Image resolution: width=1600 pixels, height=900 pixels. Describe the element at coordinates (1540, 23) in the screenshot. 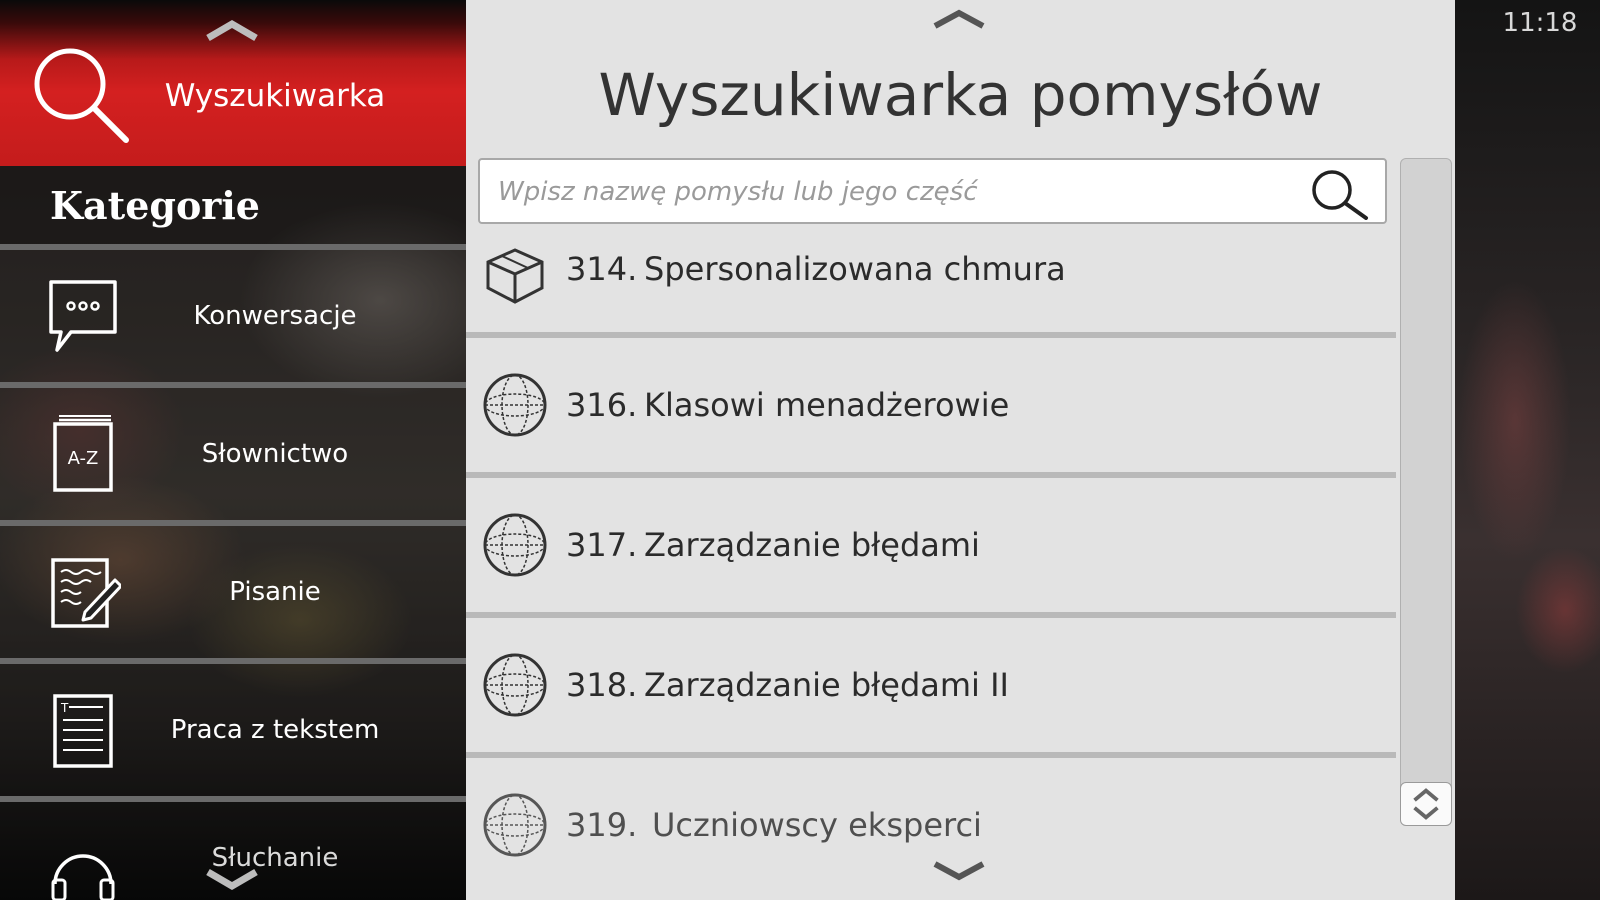

I see `status-time: 11:18` at that location.